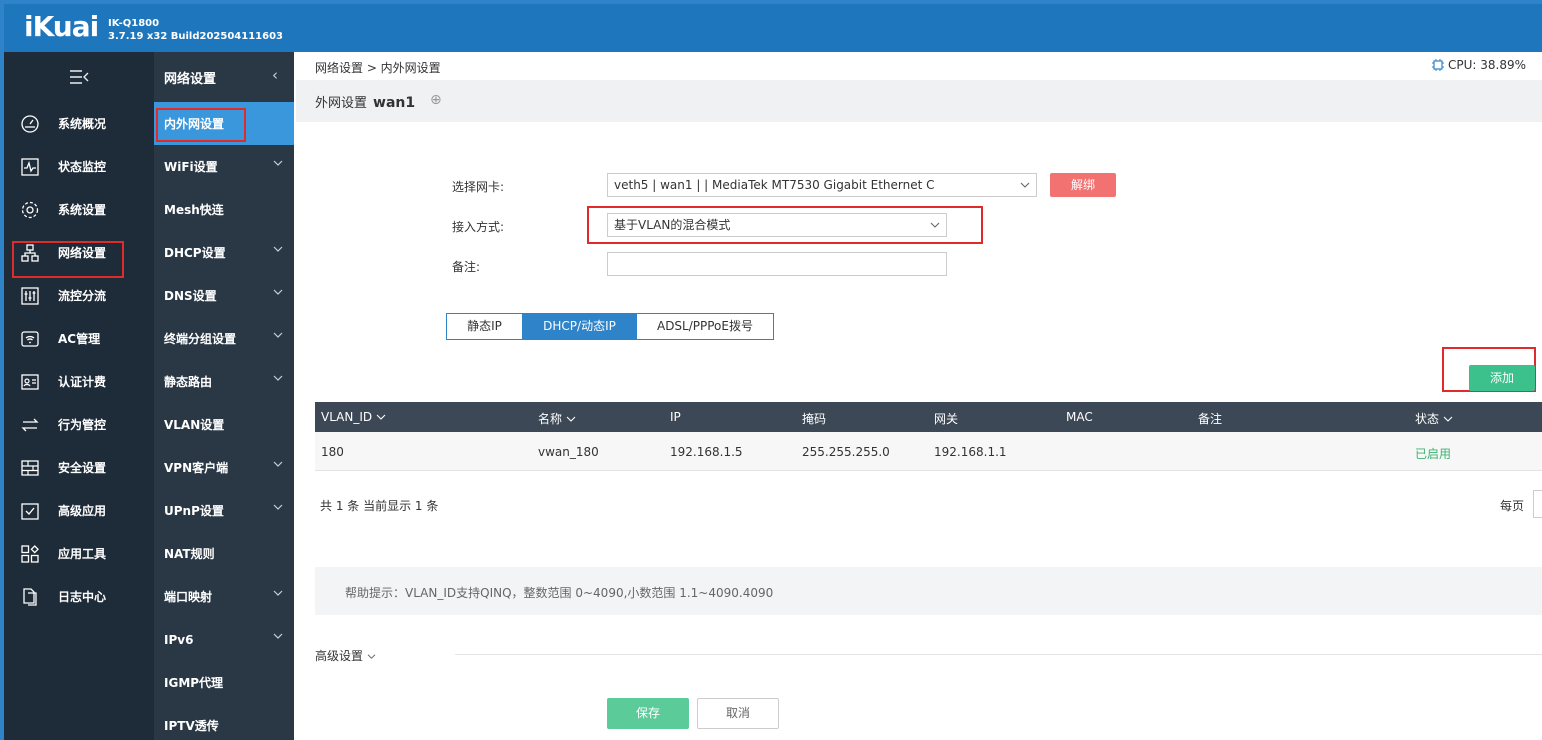  What do you see at coordinates (188, 382) in the screenshot?
I see `subsidebar-item-label: 静态路由` at bounding box center [188, 382].